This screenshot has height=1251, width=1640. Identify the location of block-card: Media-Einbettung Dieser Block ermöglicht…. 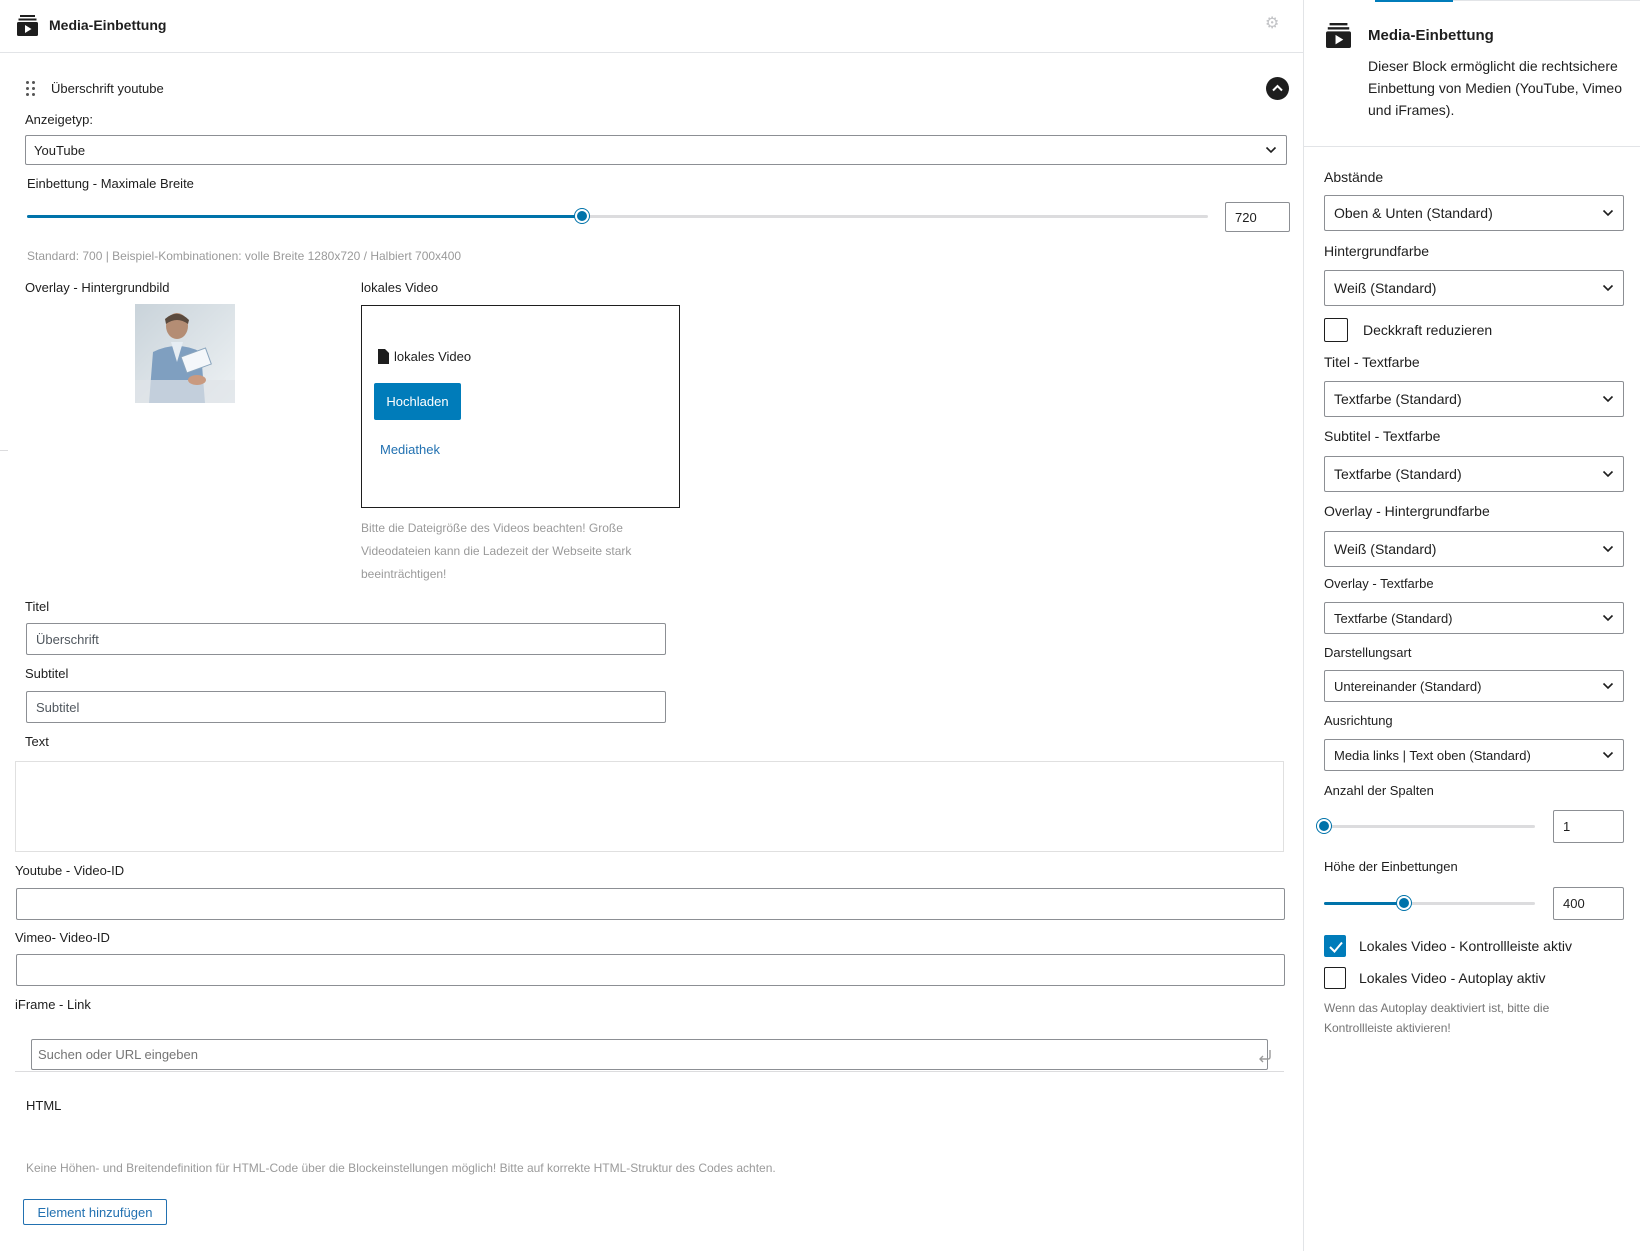
(1472, 74).